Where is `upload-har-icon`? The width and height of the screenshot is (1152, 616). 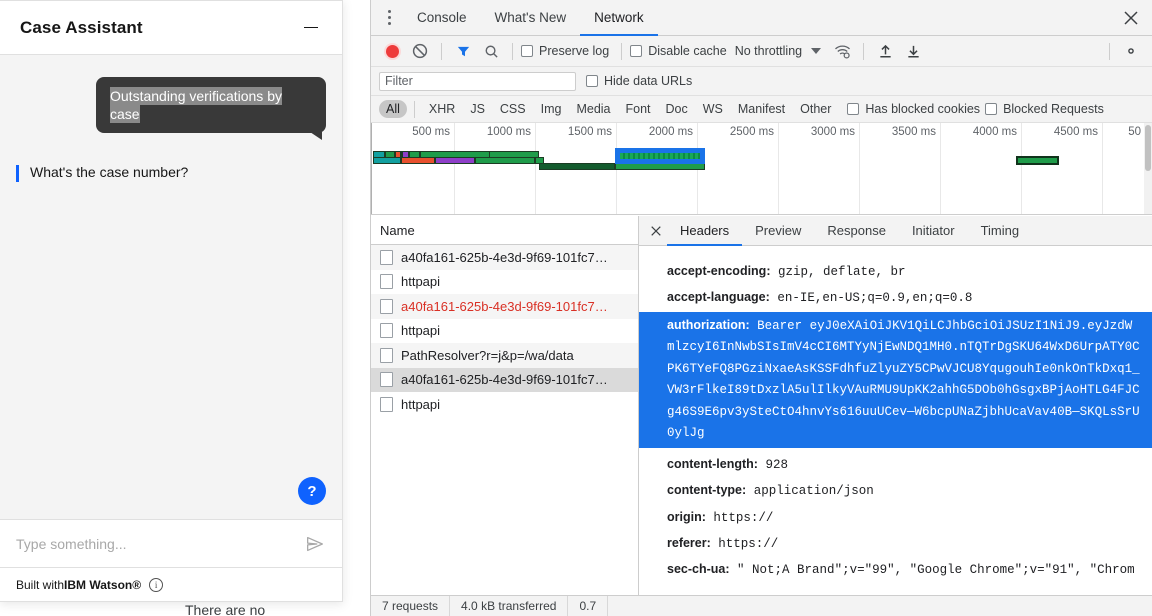 upload-har-icon is located at coordinates (885, 51).